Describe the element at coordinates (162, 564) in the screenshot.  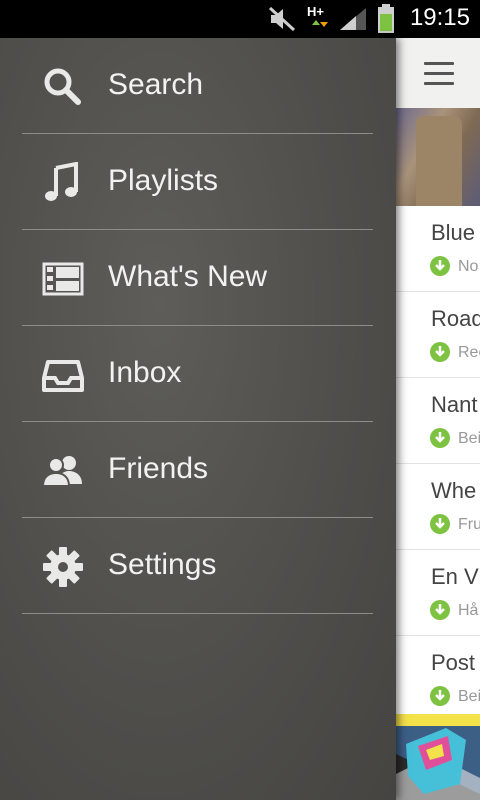
I see `drawer-item-label: Settings` at that location.